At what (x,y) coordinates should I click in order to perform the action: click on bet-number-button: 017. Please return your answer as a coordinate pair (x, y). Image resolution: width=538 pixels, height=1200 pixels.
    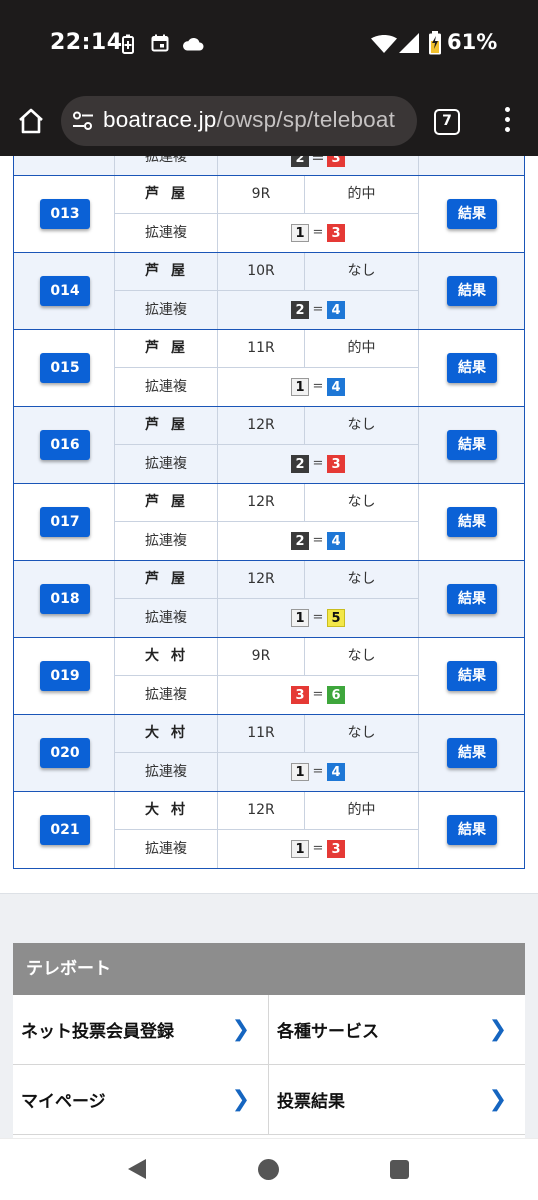
    Looking at the image, I should click on (65, 522).